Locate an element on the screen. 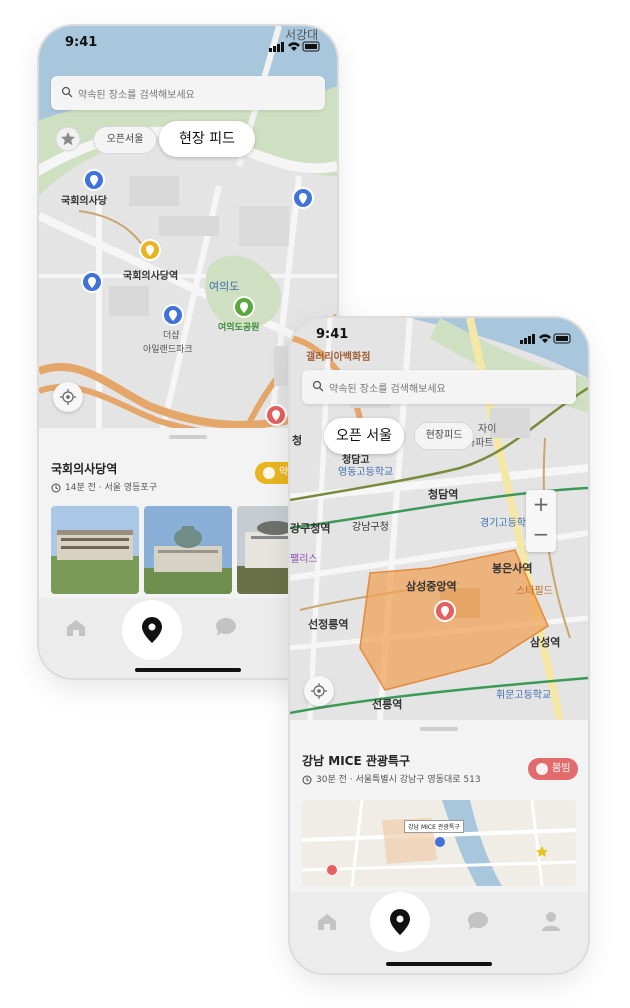  map-label-yeouido: 여의도 is located at coordinates (224, 286).